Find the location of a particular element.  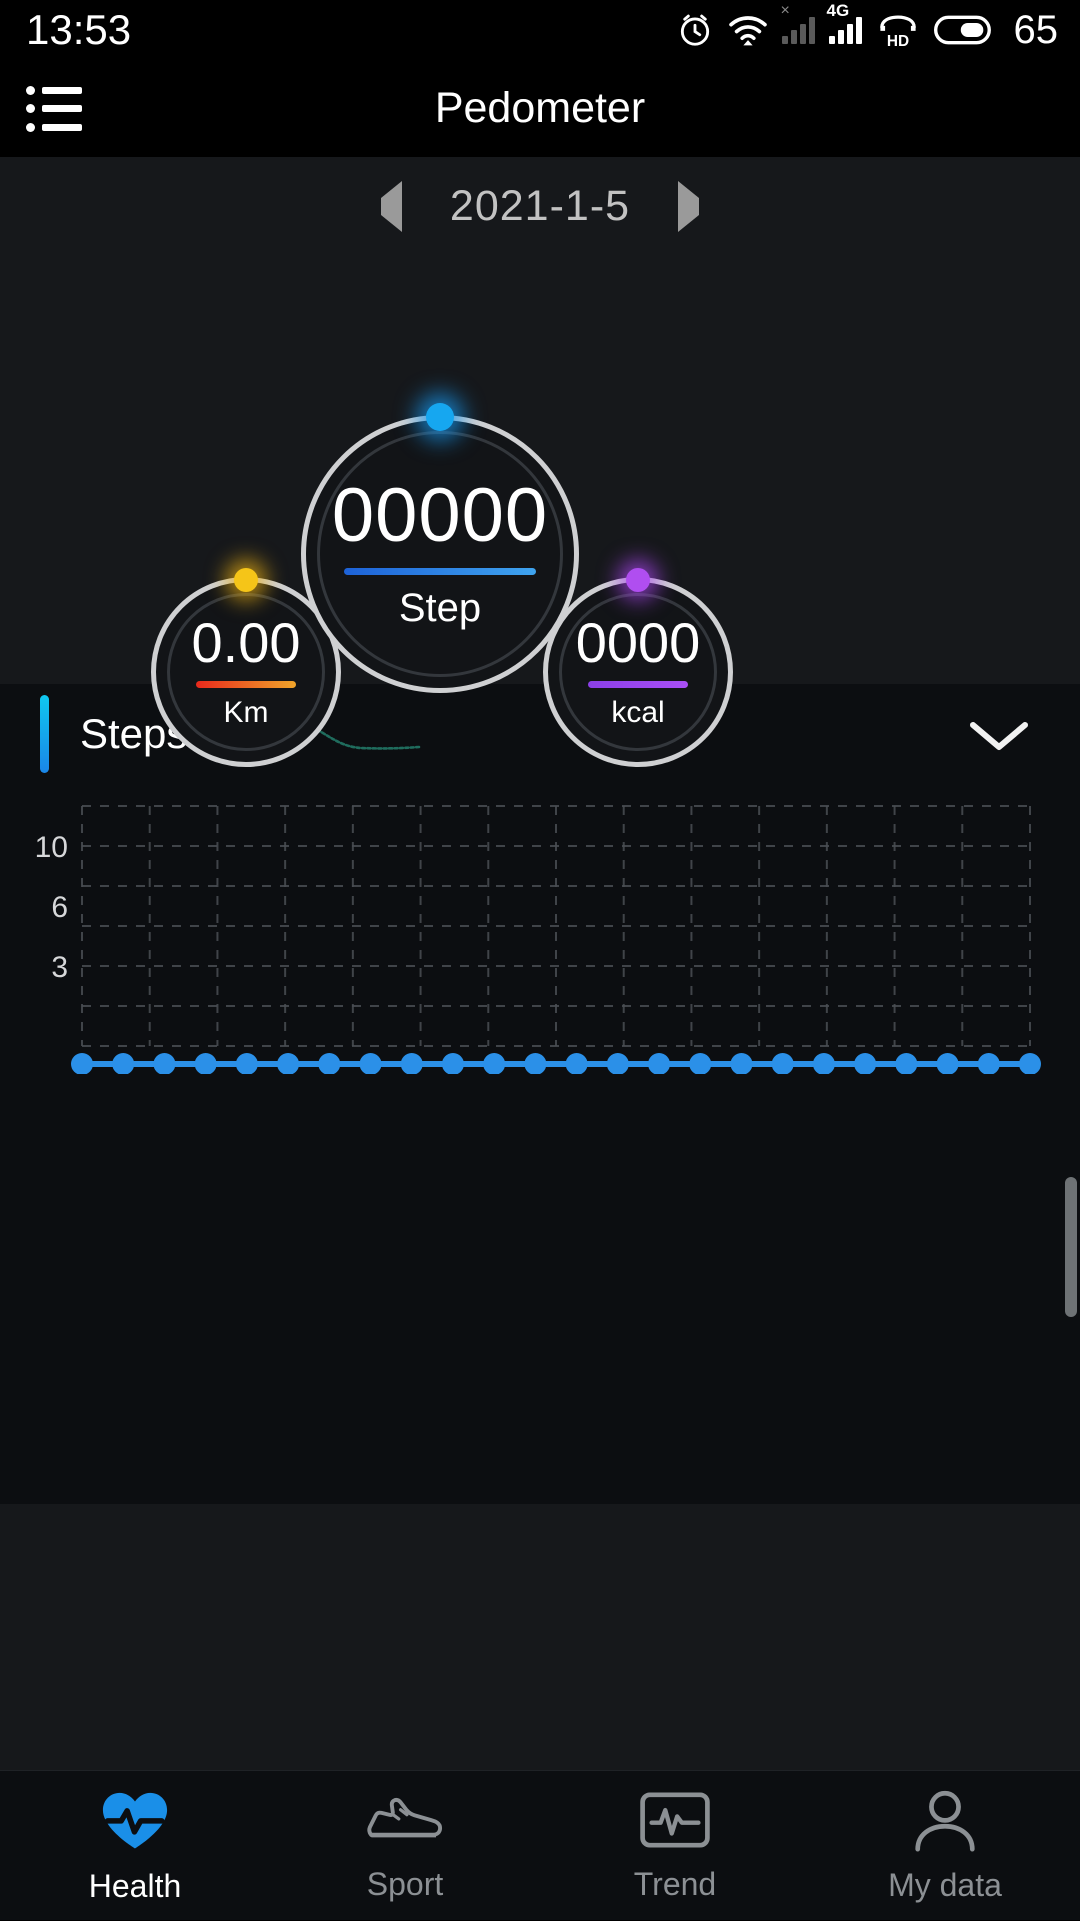

nav-item-trend: Trend is located at coordinates (675, 1846).